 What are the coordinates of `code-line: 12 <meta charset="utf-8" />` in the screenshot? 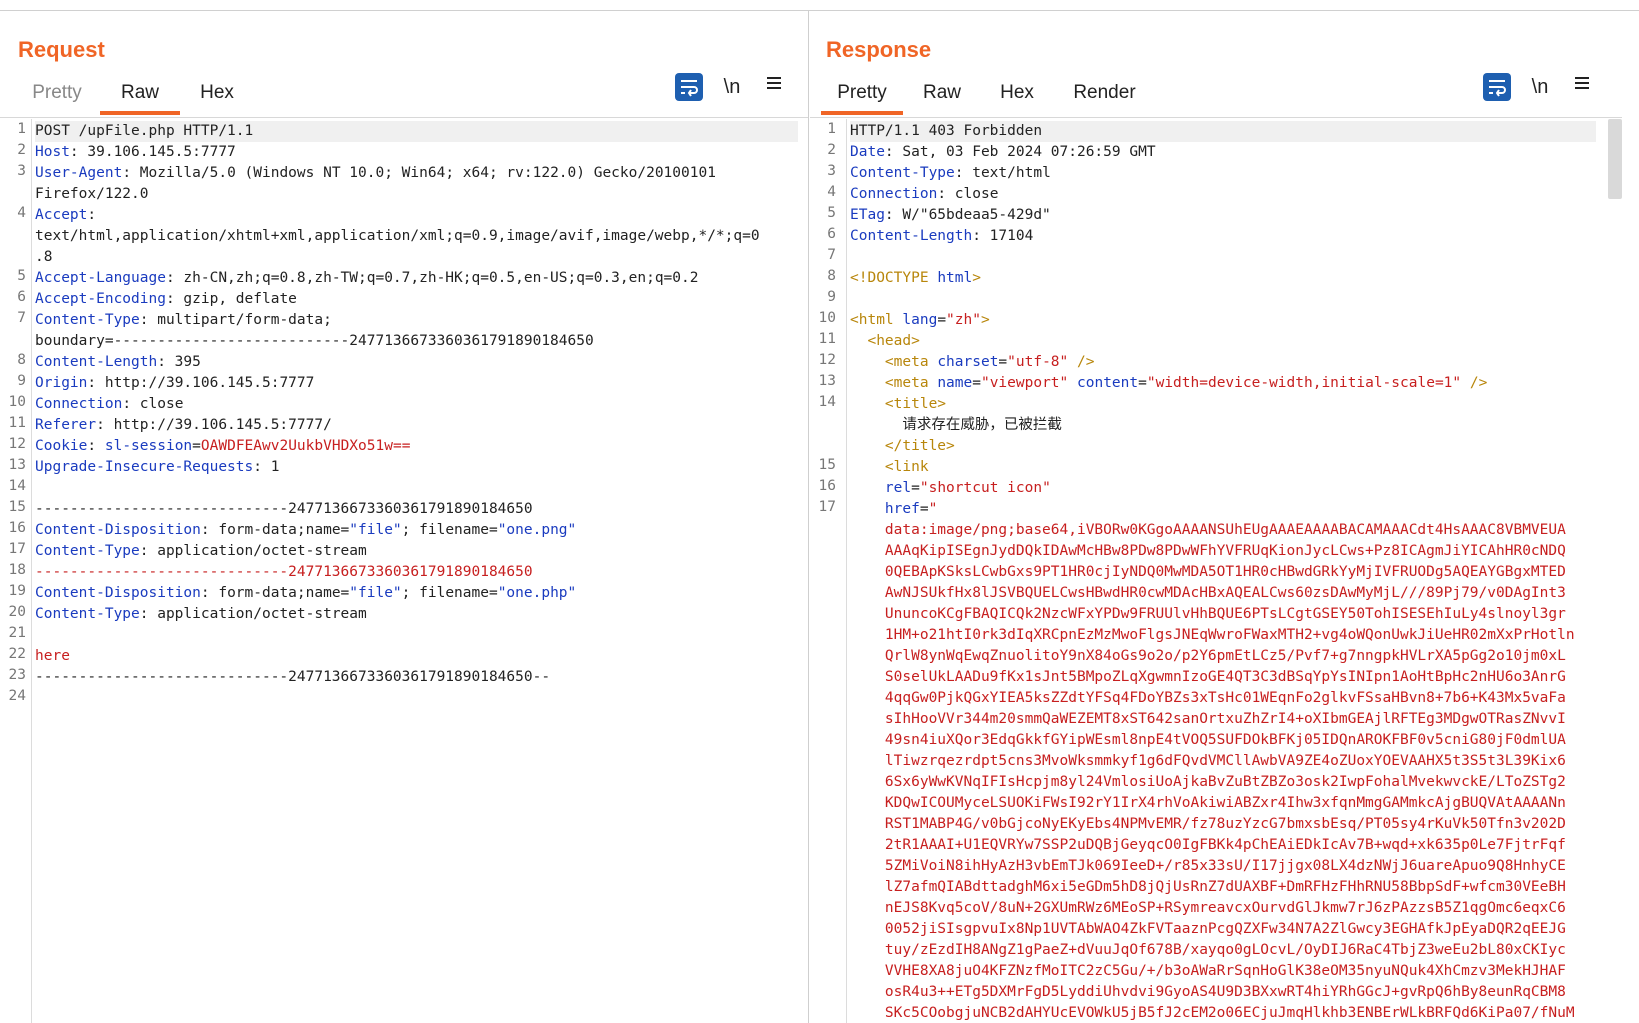 It's located at (1207, 362).